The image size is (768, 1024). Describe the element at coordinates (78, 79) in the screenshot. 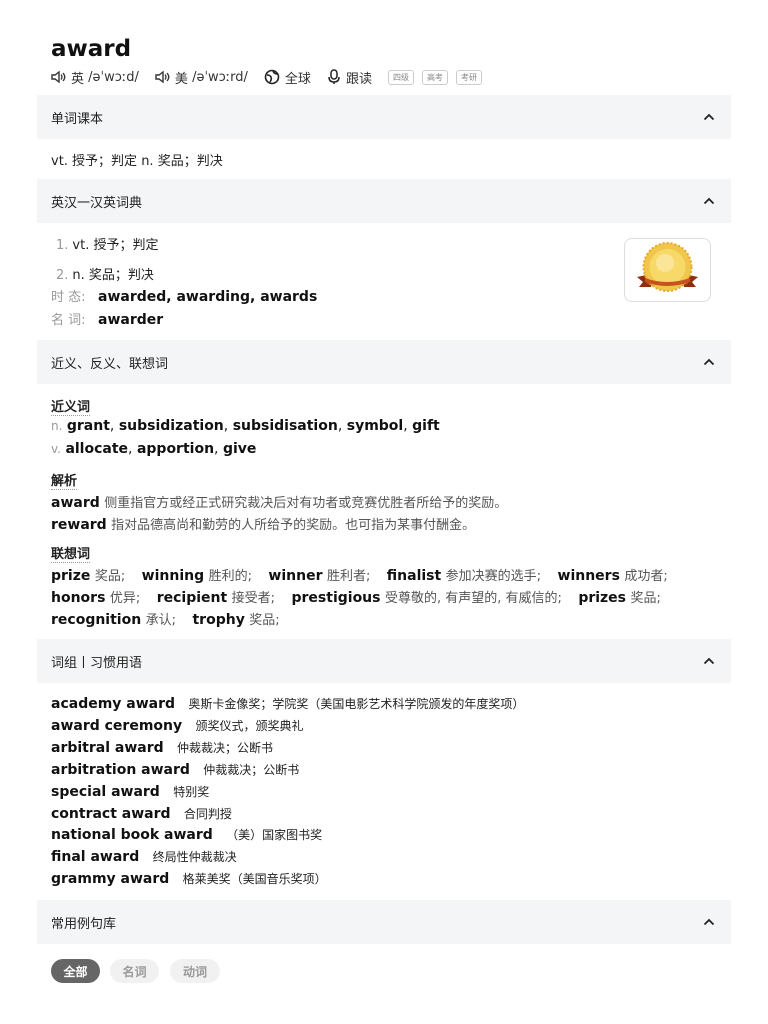

I see `uk-label: 英` at that location.